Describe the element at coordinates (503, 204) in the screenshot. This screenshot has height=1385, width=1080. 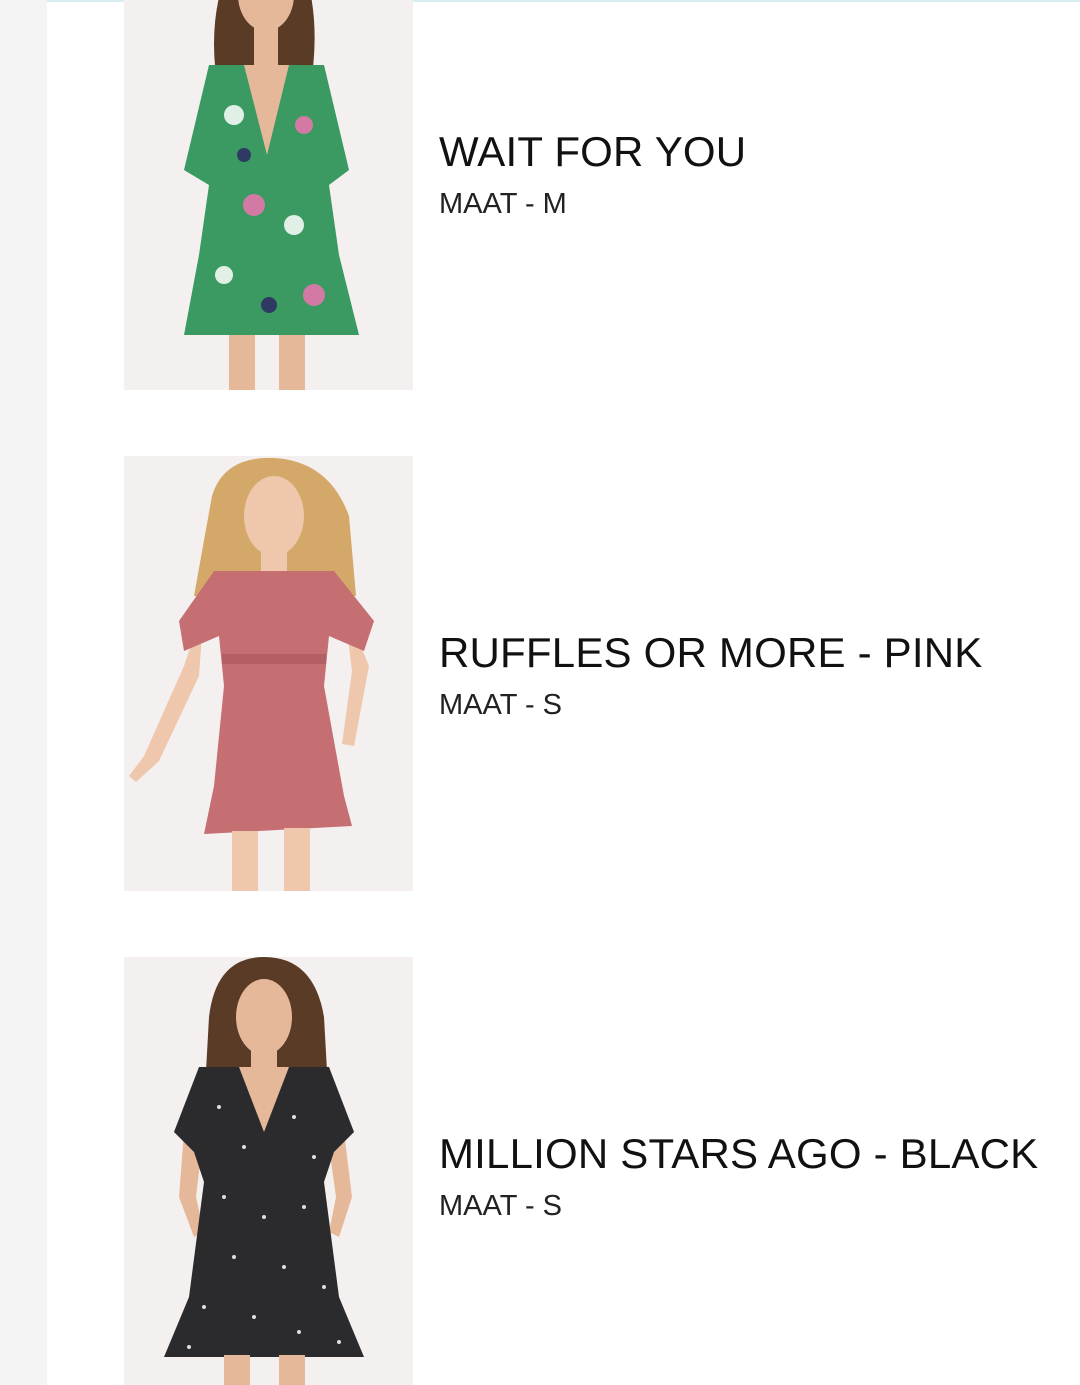
I see `product-size: MAAT - M` at that location.